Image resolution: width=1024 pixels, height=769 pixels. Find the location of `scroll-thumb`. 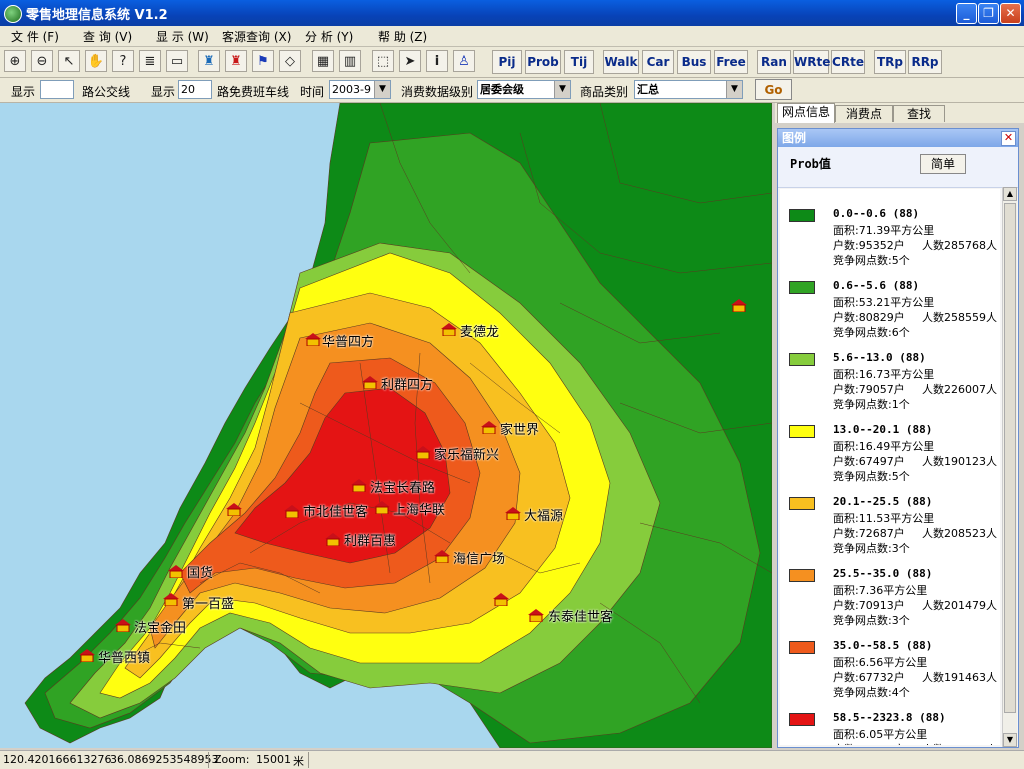

scroll-thumb is located at coordinates (1010, 458).